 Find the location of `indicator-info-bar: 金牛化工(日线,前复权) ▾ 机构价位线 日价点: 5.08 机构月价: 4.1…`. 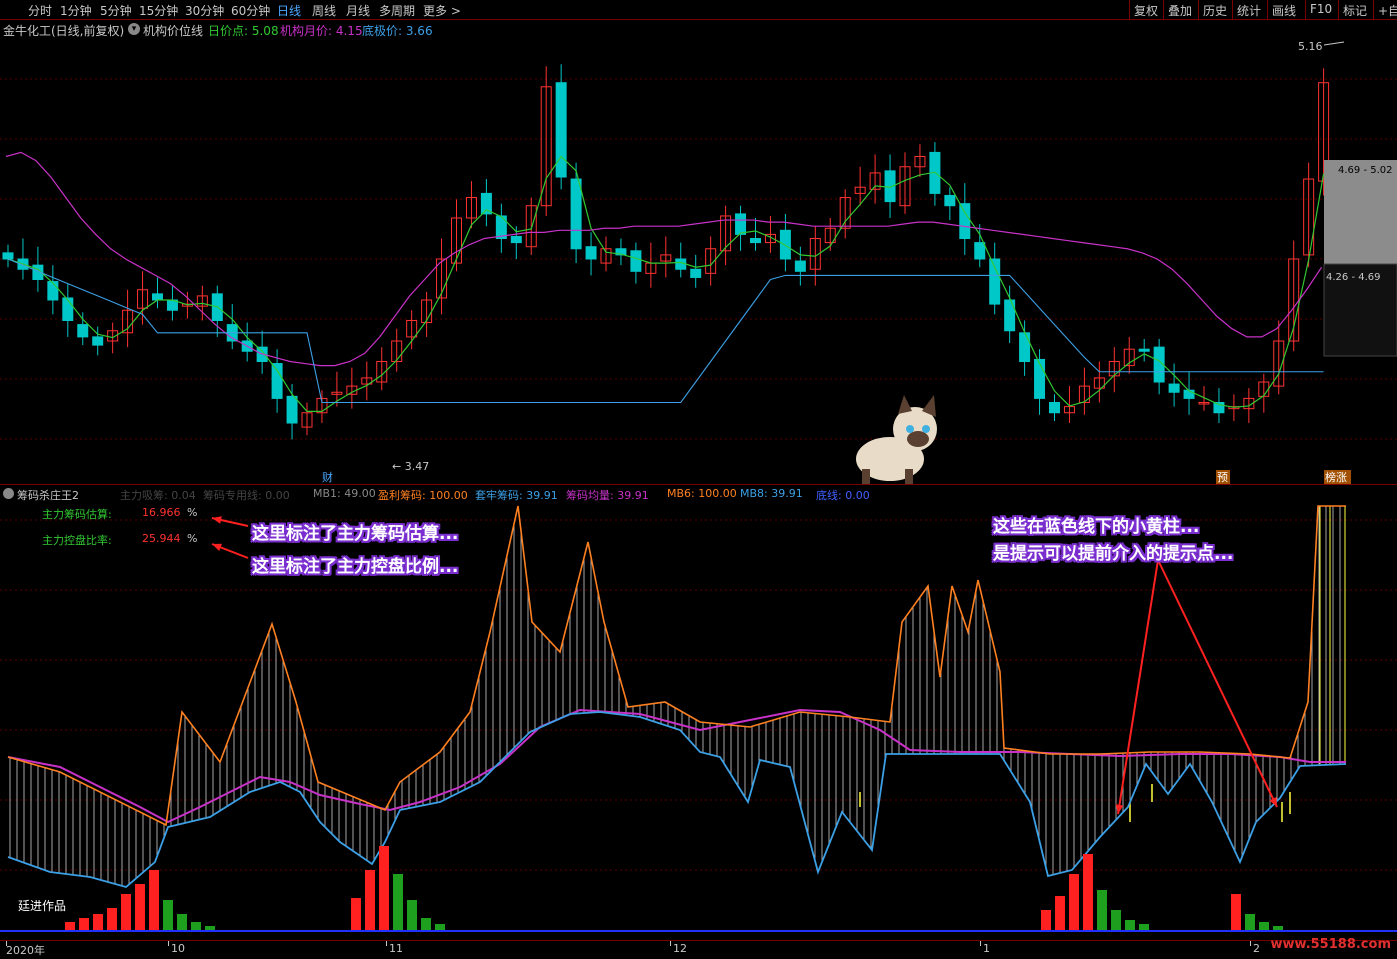

indicator-info-bar: 金牛化工(日线,前复权) ▾ 机构价位线 日价点: 5.08 机构月价: 4.1… is located at coordinates (698, 30).